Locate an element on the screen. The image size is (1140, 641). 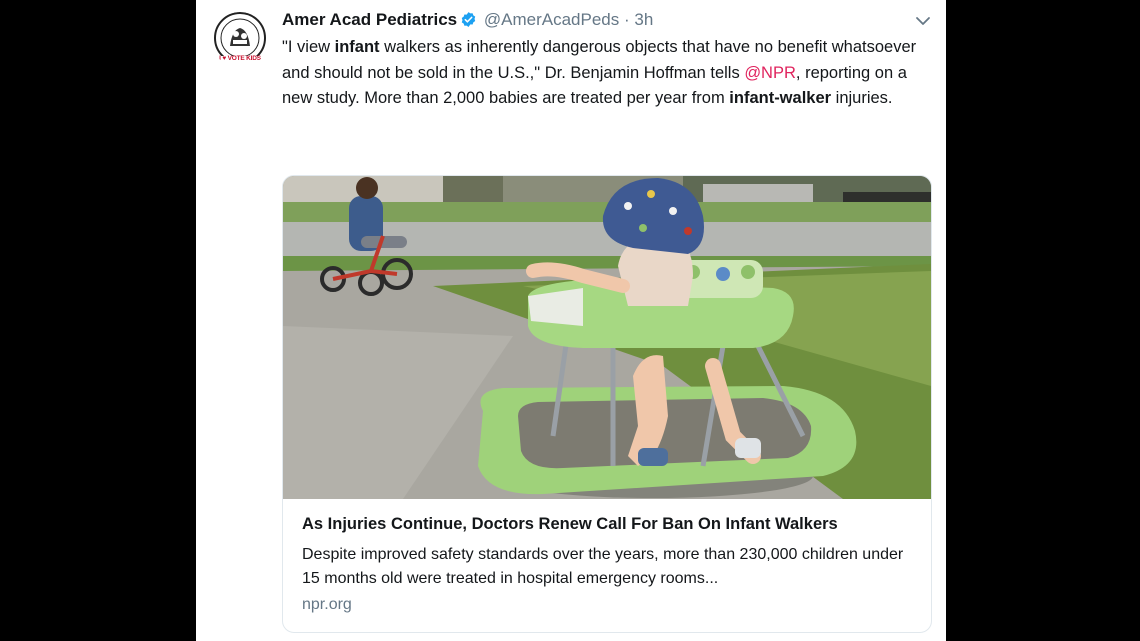
tweet-text-part: injuries. is located at coordinates (862, 98).